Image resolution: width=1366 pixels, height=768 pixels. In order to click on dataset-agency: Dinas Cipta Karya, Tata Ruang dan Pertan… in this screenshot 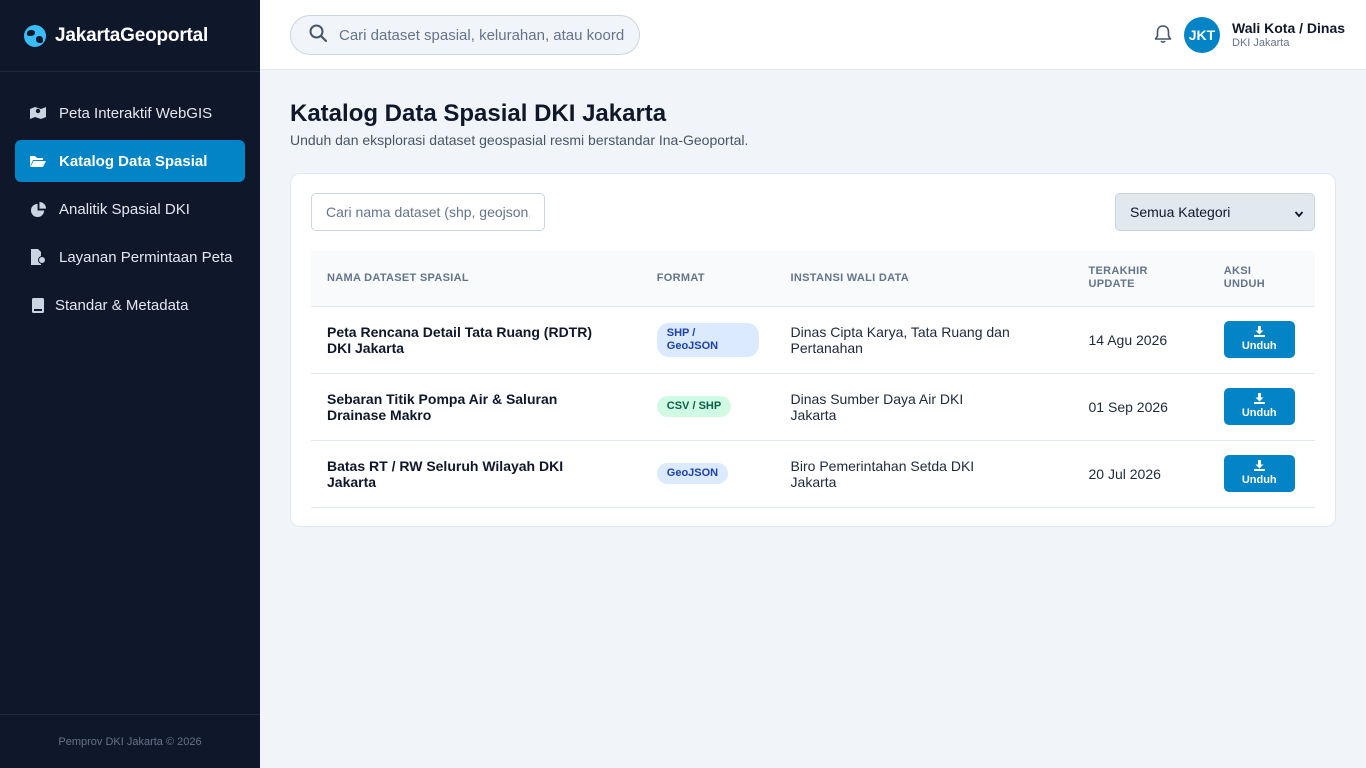, I will do `click(900, 339)`.